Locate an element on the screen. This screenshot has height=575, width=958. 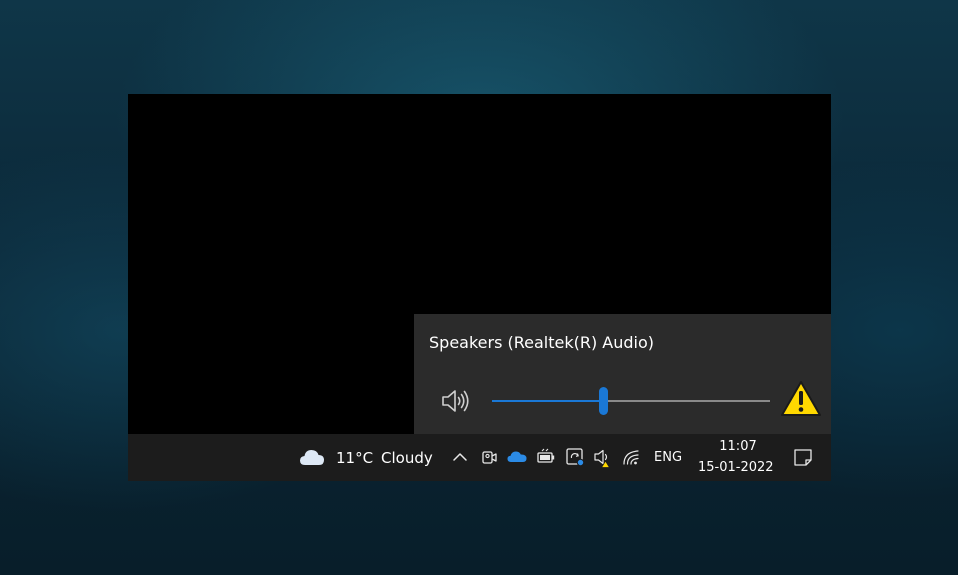
volume-flyout: Speakers (Realtek(R) Audio) is located at coordinates (622, 374).